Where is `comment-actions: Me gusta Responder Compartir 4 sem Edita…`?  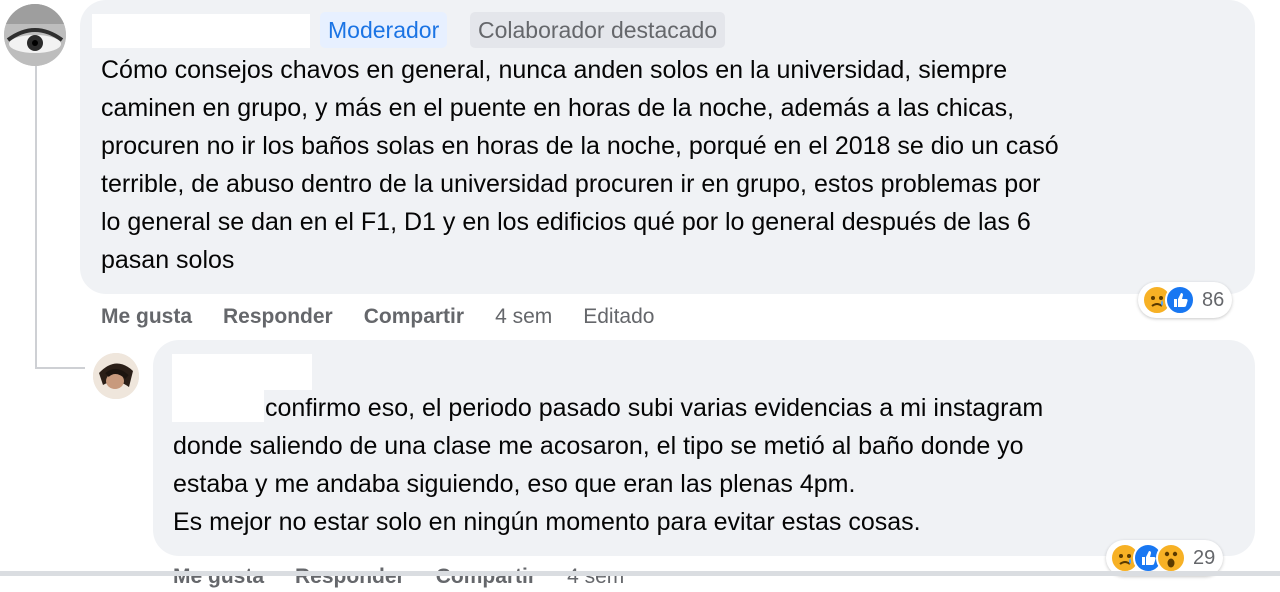
comment-actions: Me gusta Responder Compartir 4 sem Edita… is located at coordinates (393, 317).